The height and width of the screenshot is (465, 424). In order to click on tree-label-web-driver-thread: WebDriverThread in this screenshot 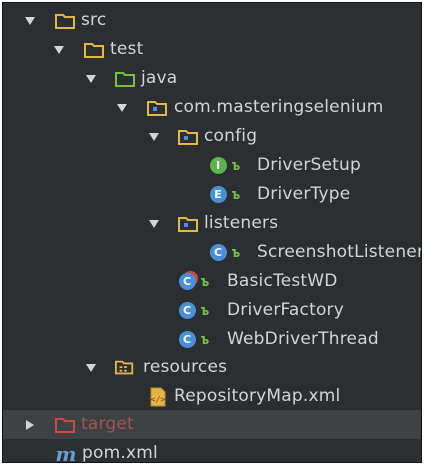, I will do `click(303, 339)`.